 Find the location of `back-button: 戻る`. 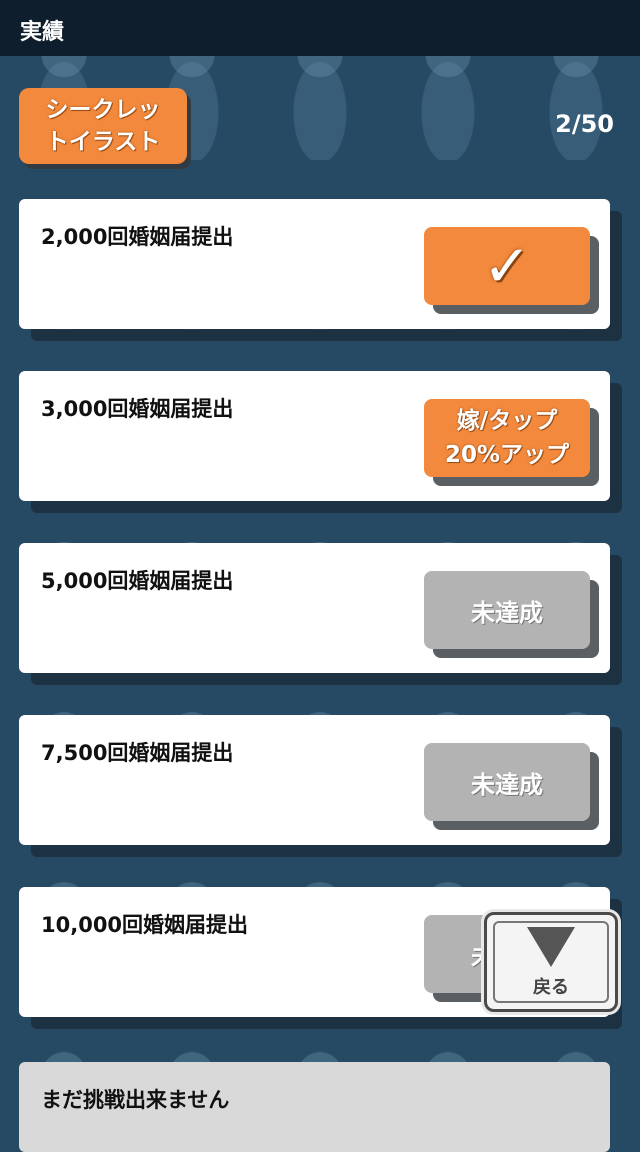

back-button: 戻る is located at coordinates (551, 962).